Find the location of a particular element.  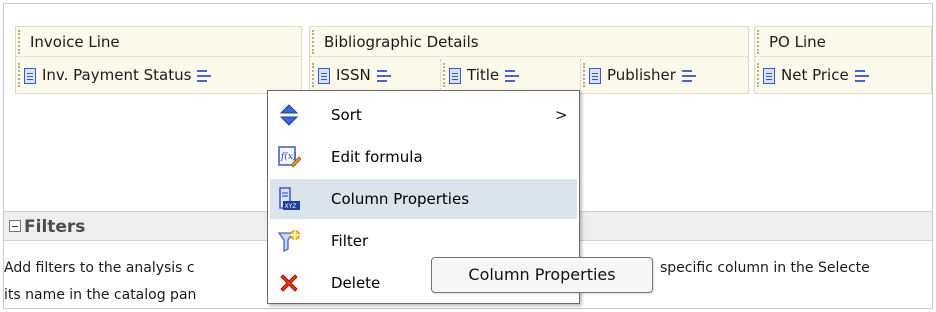

filters-help-text-line2: its name in the catalog pan is located at coordinates (100, 295).